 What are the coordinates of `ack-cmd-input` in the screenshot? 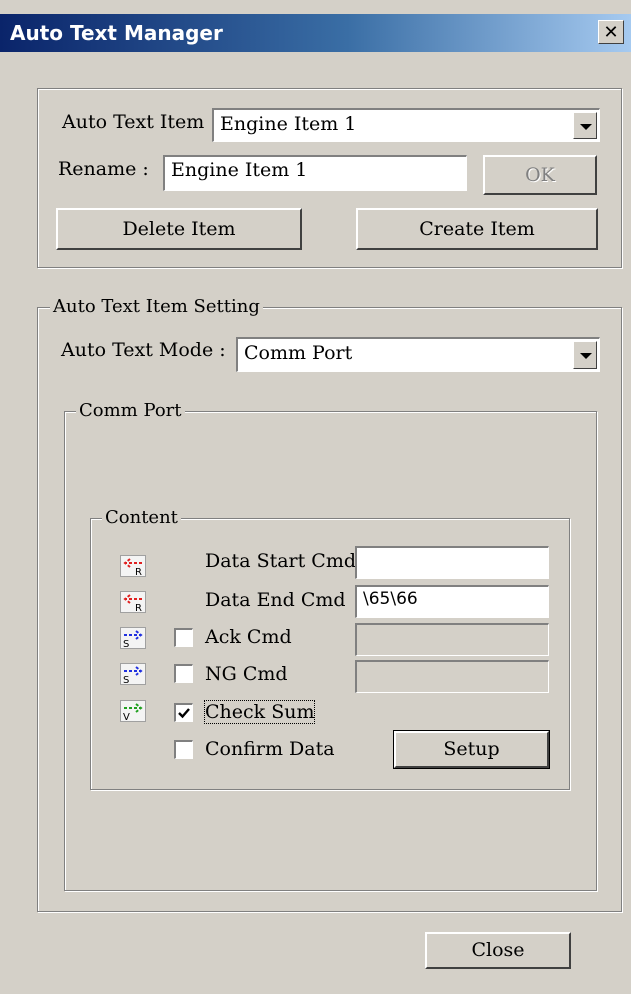 It's located at (452, 639).